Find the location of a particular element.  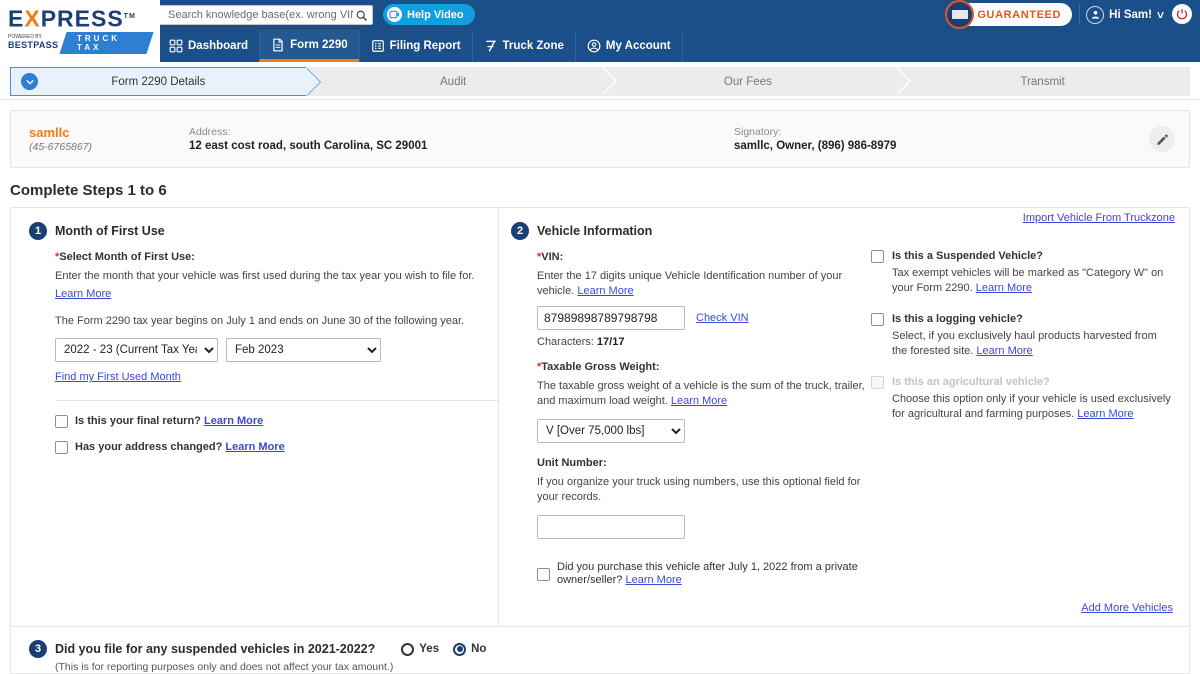

guaranteed-label: GUARANTEED is located at coordinates (1019, 14).